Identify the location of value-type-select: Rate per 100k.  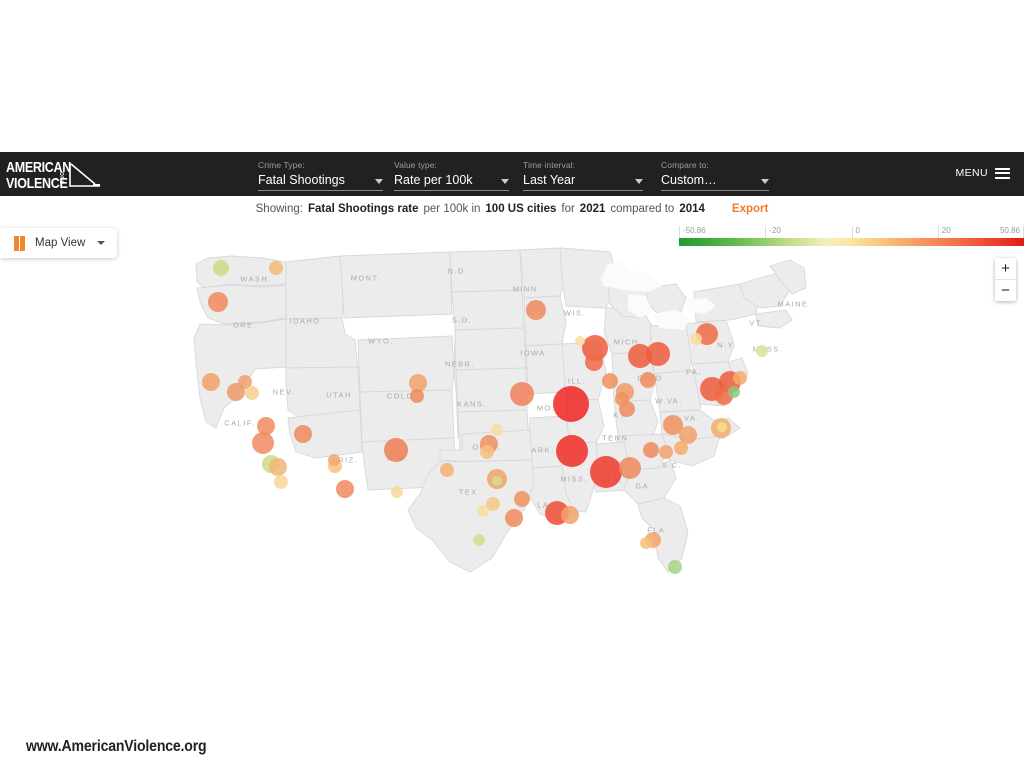
(451, 182).